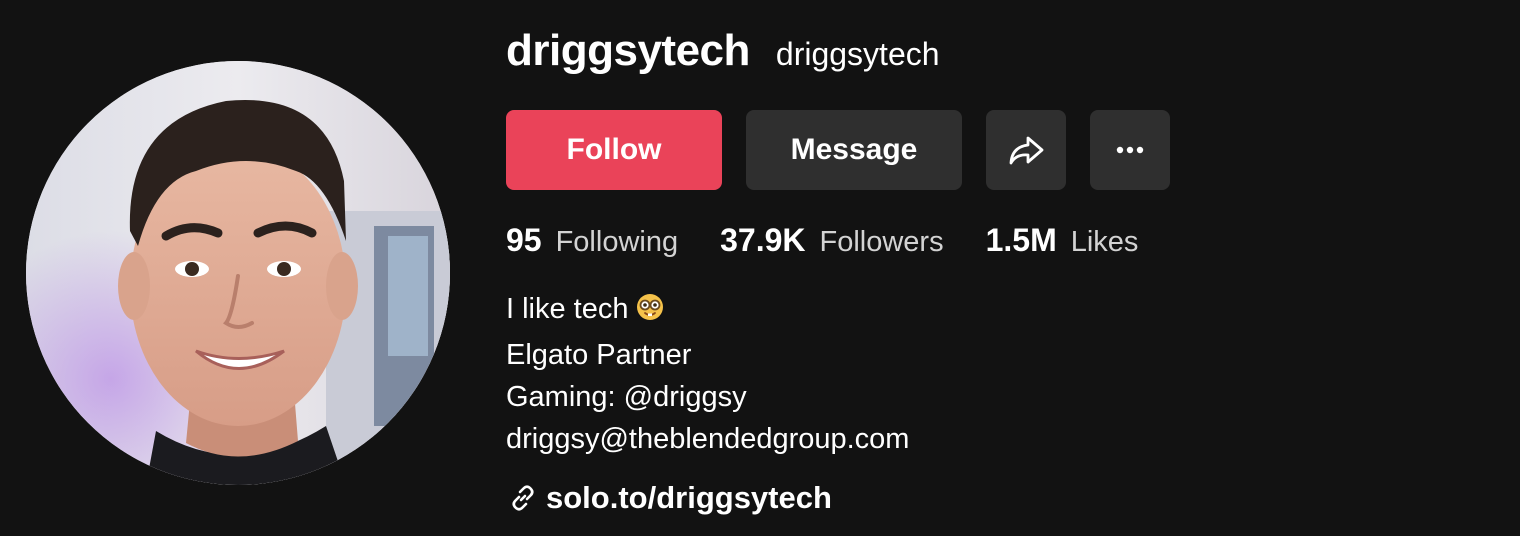 The image size is (1520, 536). What do you see at coordinates (881, 242) in the screenshot?
I see `followers-label: Followers` at bounding box center [881, 242].